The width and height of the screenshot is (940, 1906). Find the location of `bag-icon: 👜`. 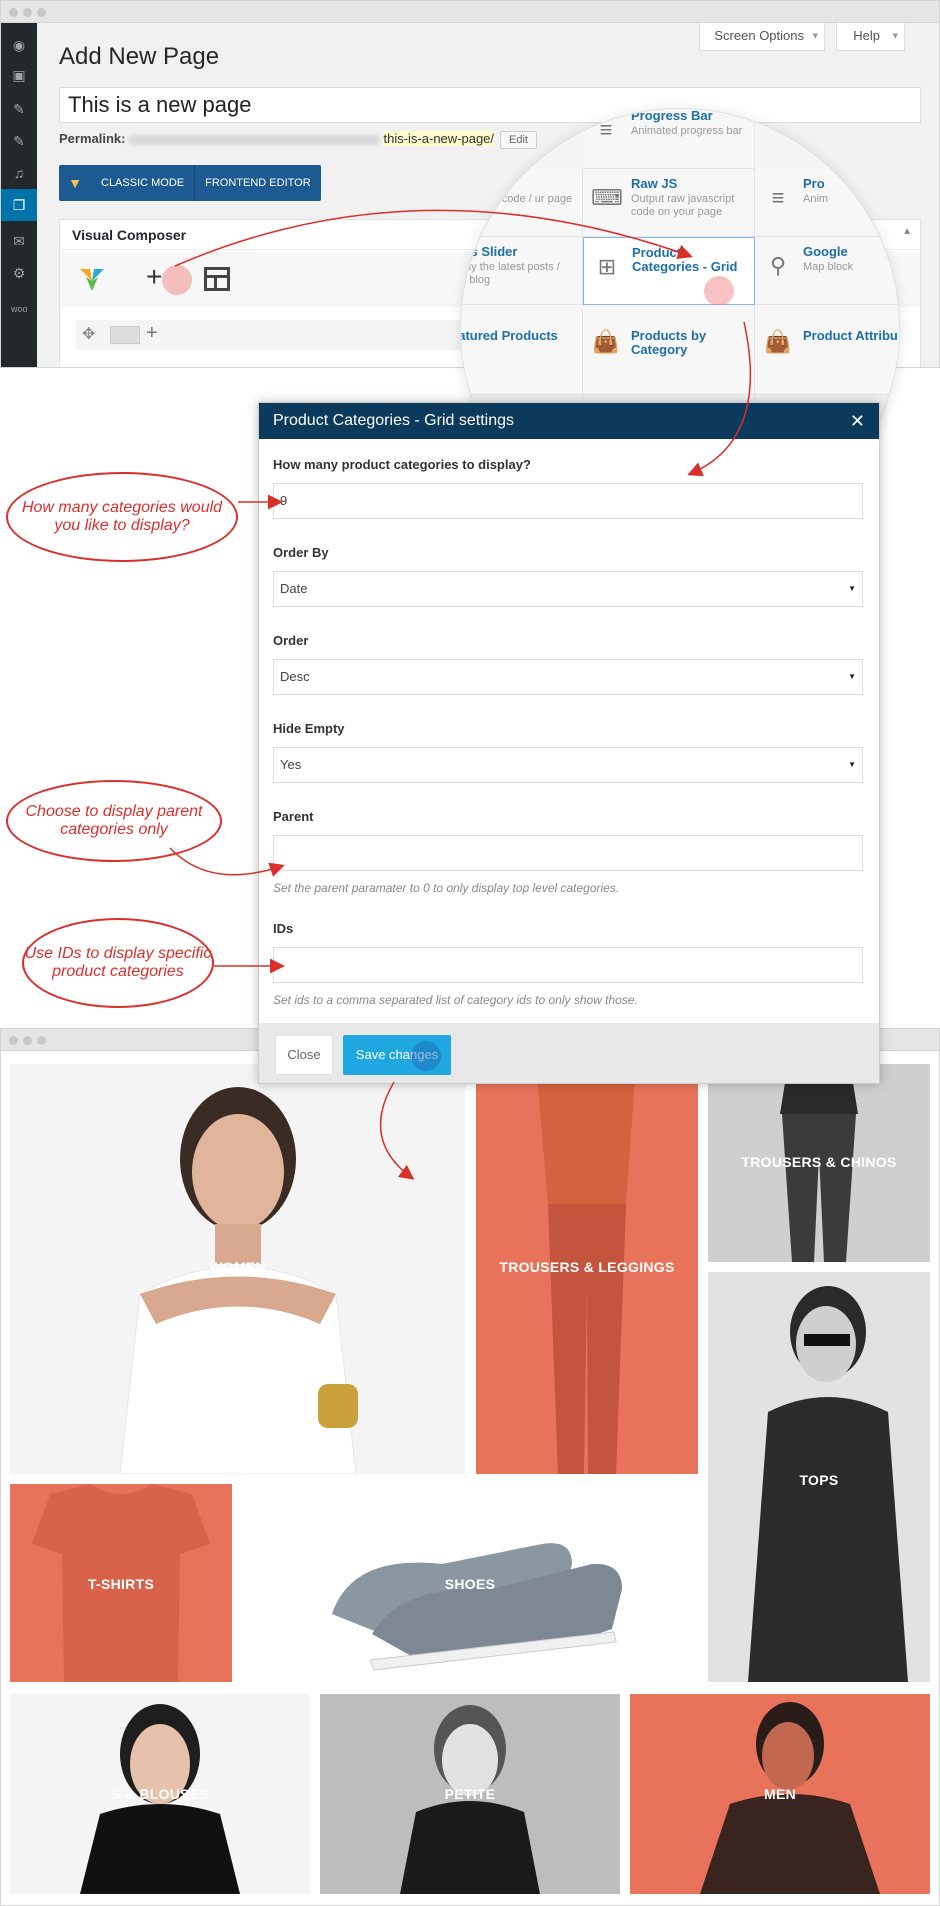

bag-icon: 👜 is located at coordinates (606, 341).